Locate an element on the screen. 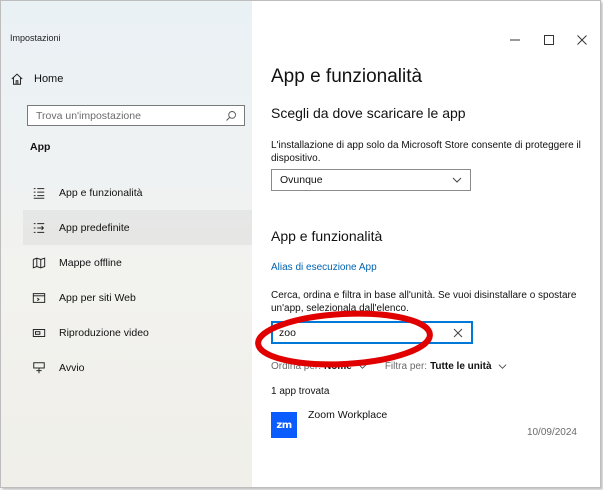  startup-icon is located at coordinates (39, 367).